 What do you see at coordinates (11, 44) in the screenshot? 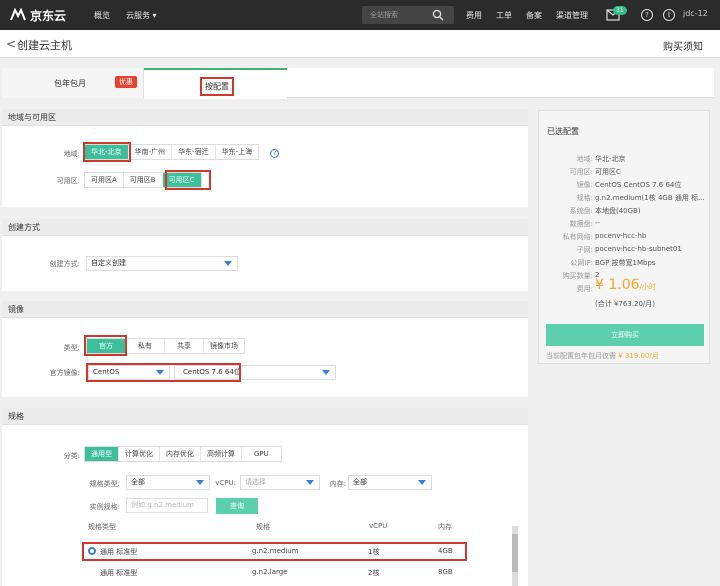
I see `back-icon: <` at bounding box center [11, 44].